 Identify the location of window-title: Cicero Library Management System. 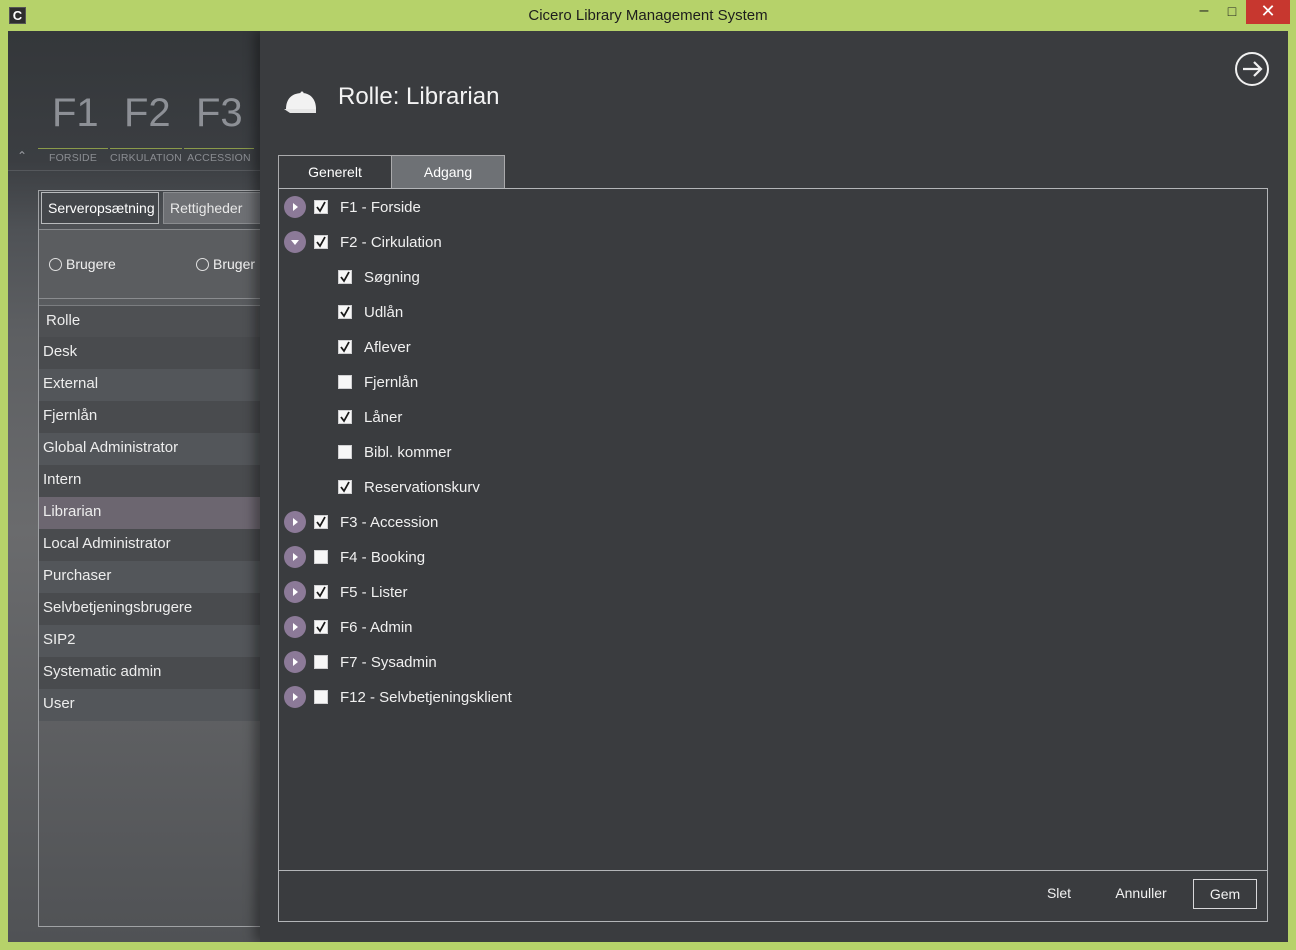
(648, 15).